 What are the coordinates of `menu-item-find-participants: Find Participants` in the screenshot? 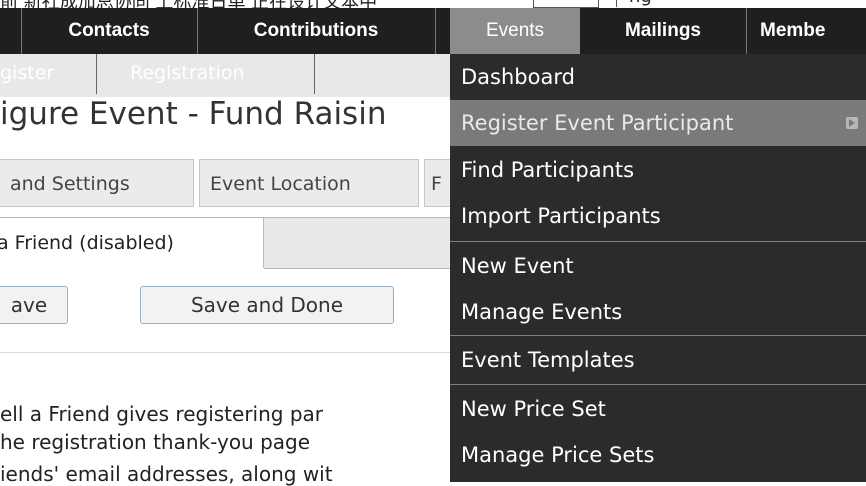 It's located at (658, 170).